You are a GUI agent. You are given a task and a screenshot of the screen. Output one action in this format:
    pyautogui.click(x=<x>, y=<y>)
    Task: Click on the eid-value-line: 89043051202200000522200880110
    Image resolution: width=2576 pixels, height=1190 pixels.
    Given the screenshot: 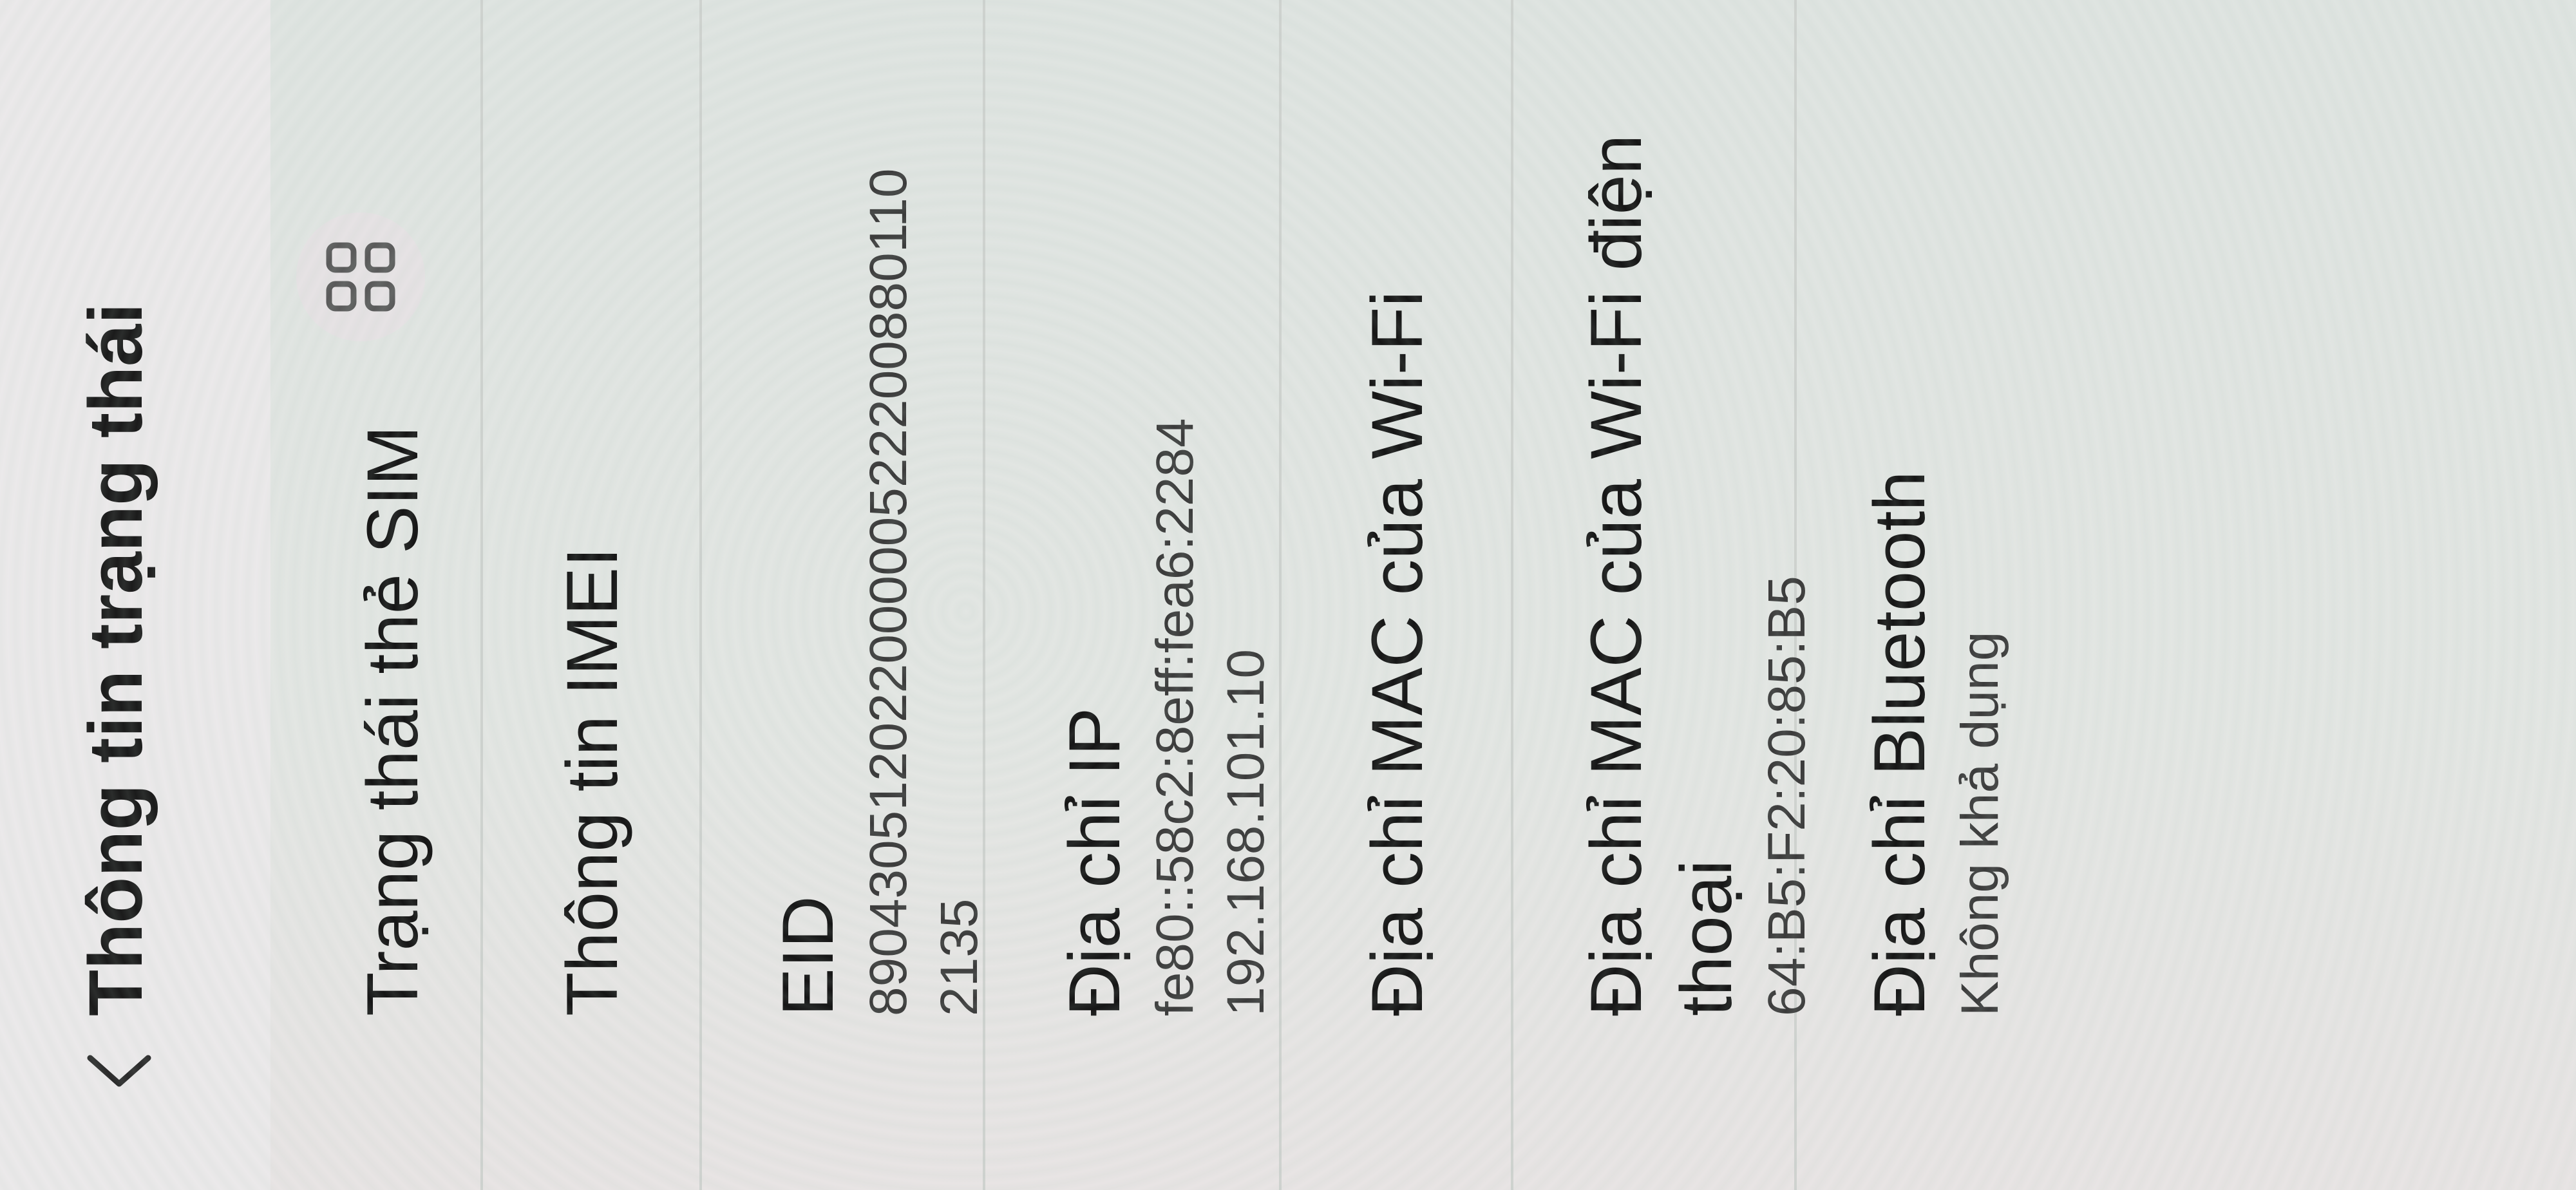 What is the action you would take?
    pyautogui.click(x=888, y=592)
    